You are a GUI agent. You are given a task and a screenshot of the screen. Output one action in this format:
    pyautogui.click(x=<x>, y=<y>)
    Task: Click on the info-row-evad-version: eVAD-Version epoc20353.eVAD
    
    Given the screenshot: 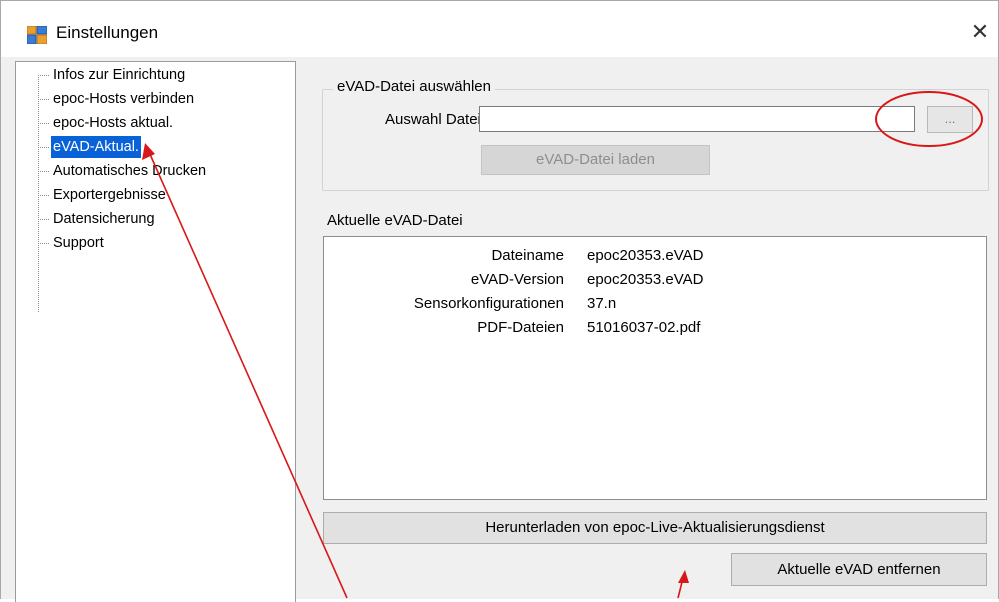 What is the action you would take?
    pyautogui.click(x=656, y=282)
    